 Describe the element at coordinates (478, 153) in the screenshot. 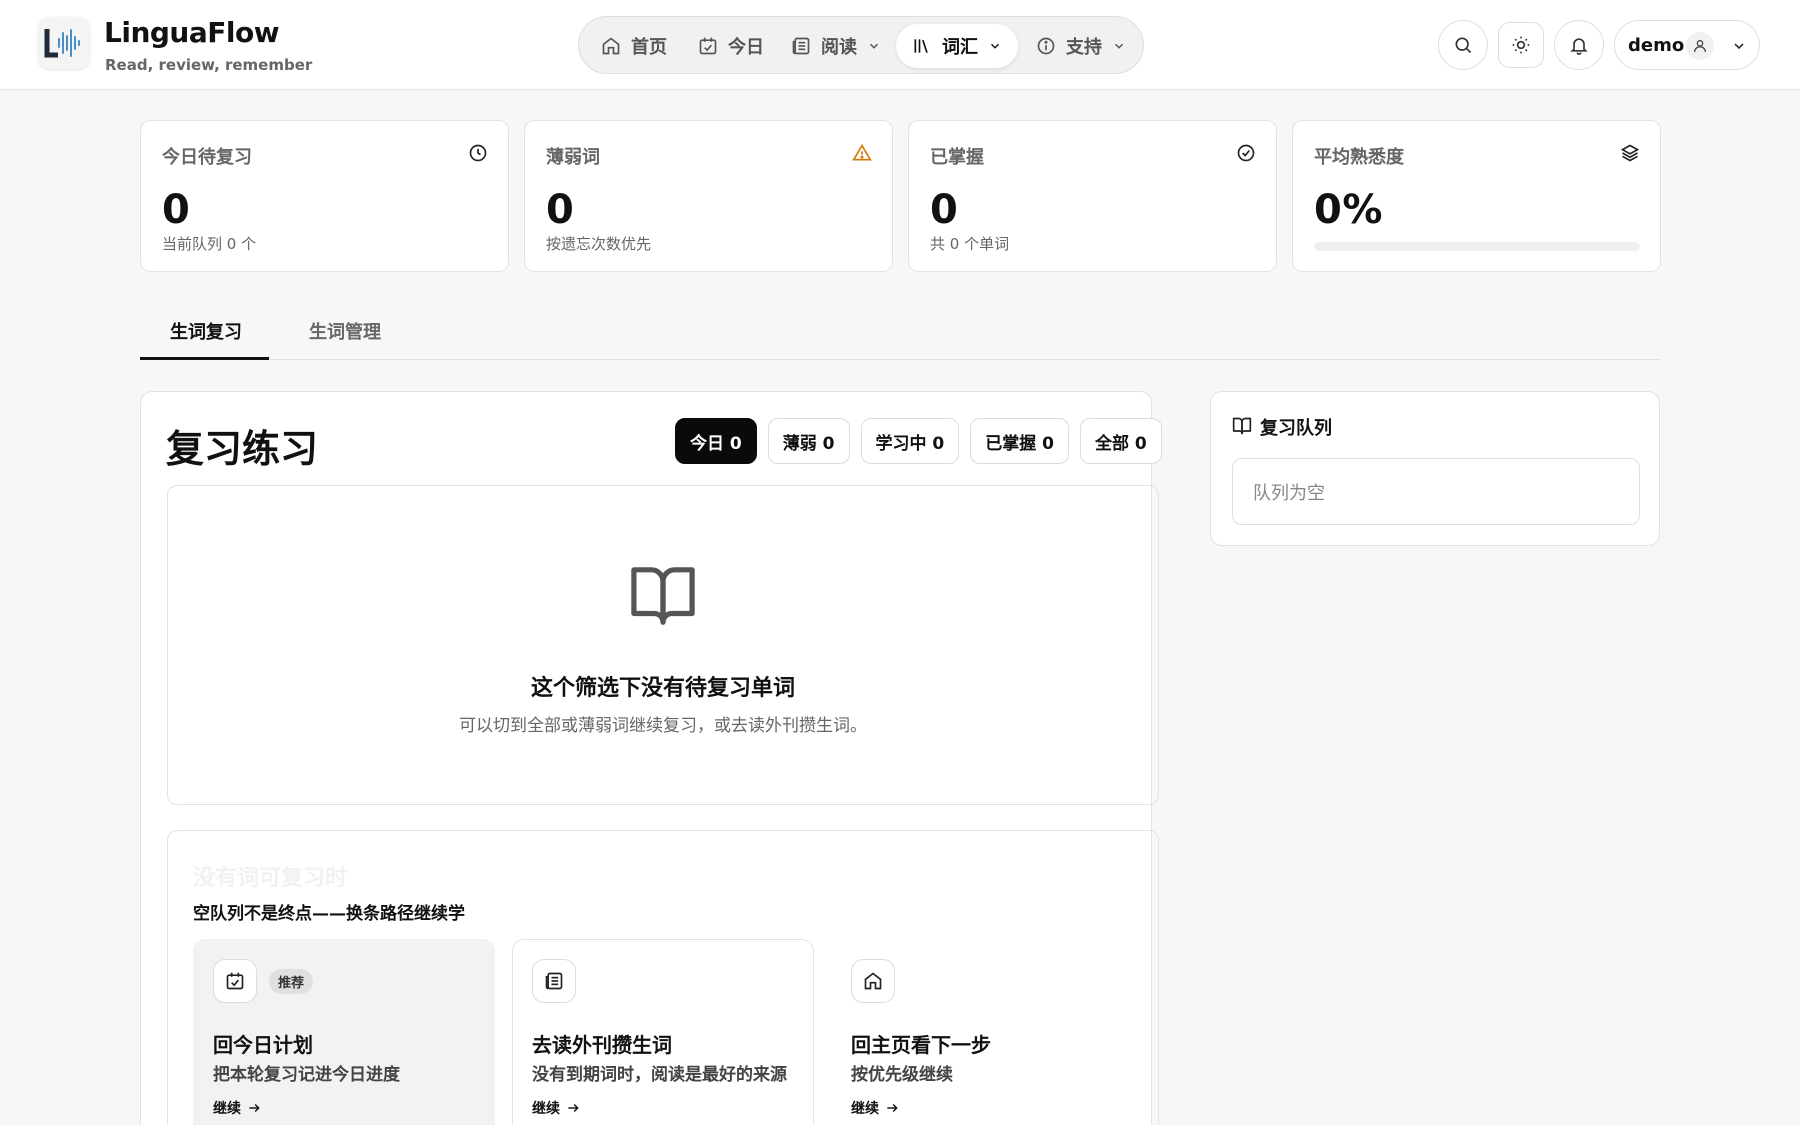

I see `clock-icon` at that location.